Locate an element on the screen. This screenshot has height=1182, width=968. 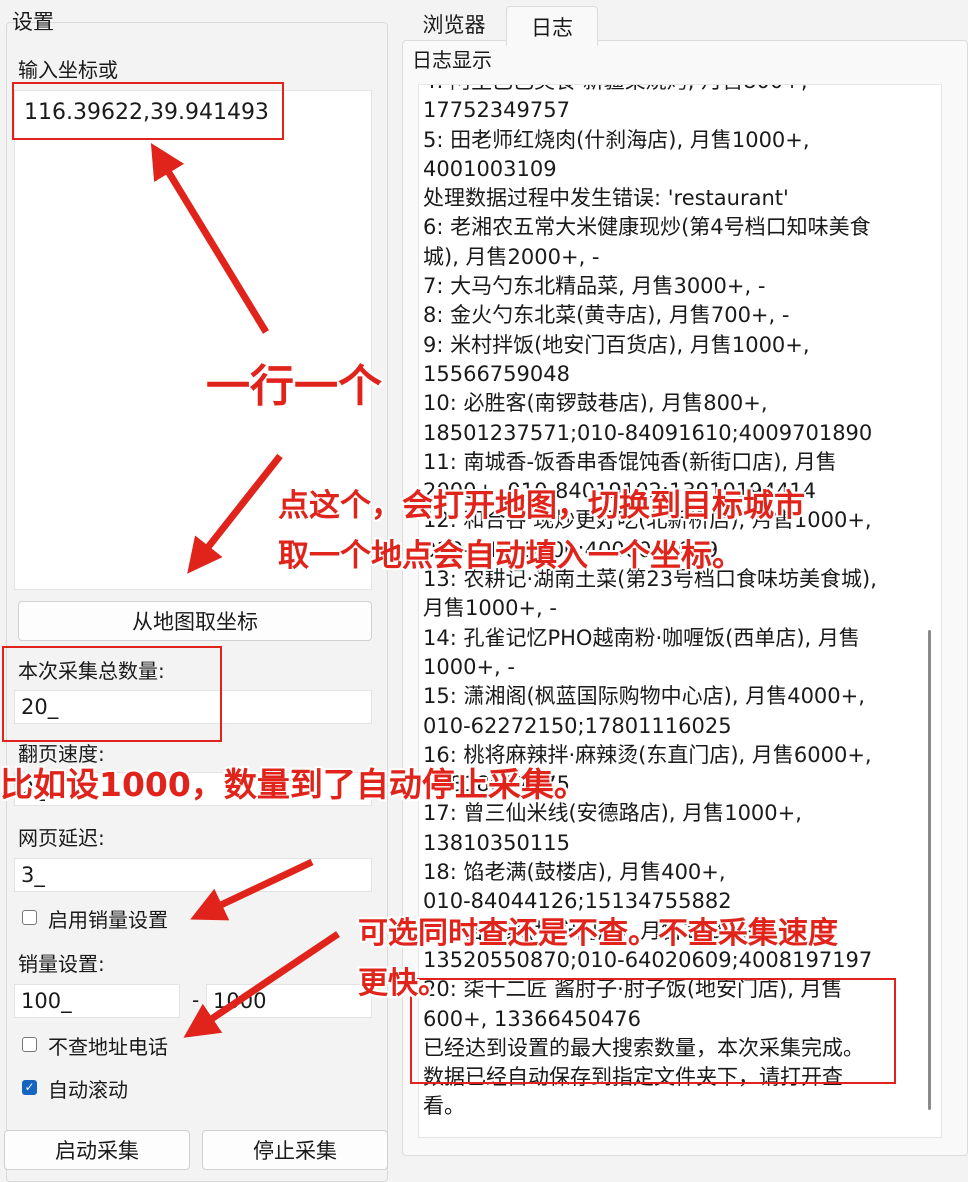
annotation-optional-tip-2: 更快。 is located at coordinates (403, 983).